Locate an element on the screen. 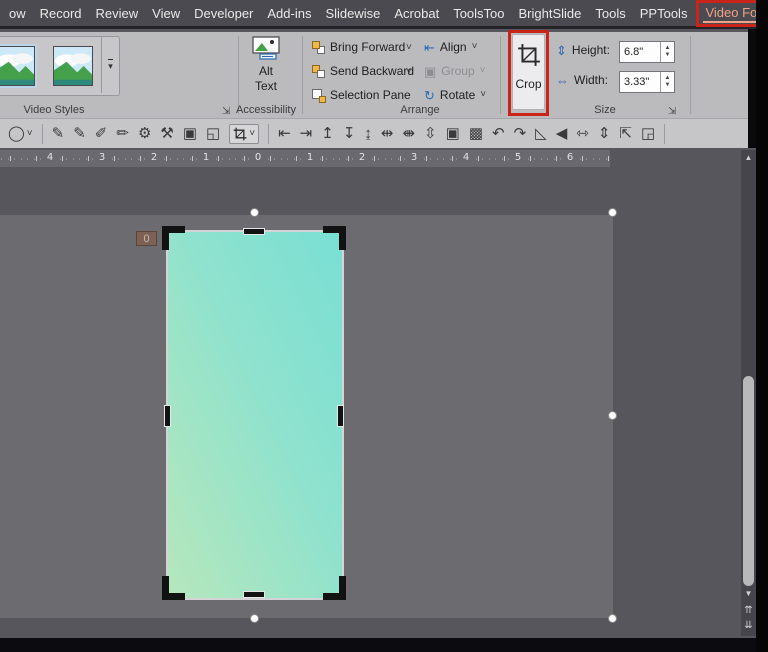  ruler-number: 3 is located at coordinates (414, 157).